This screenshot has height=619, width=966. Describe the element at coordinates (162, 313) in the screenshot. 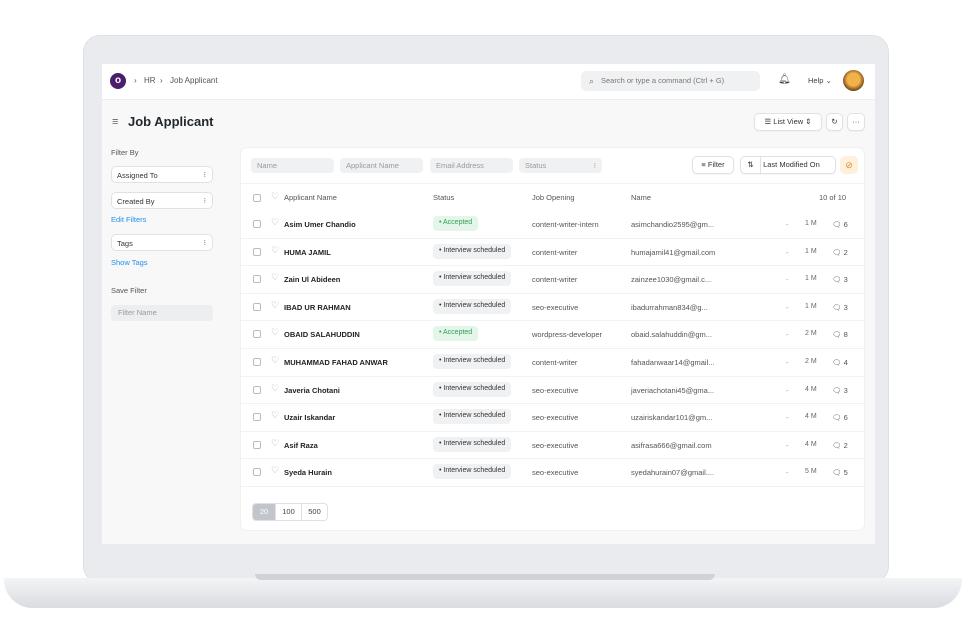

I see `filter-name-input: Filter Name` at that location.